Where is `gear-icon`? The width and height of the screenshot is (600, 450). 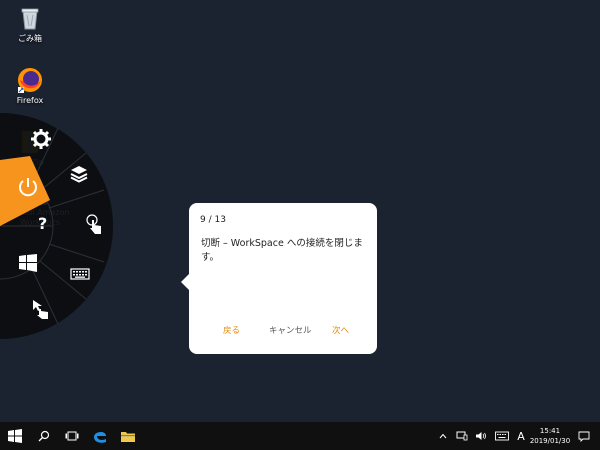
gear-icon is located at coordinates (41, 139).